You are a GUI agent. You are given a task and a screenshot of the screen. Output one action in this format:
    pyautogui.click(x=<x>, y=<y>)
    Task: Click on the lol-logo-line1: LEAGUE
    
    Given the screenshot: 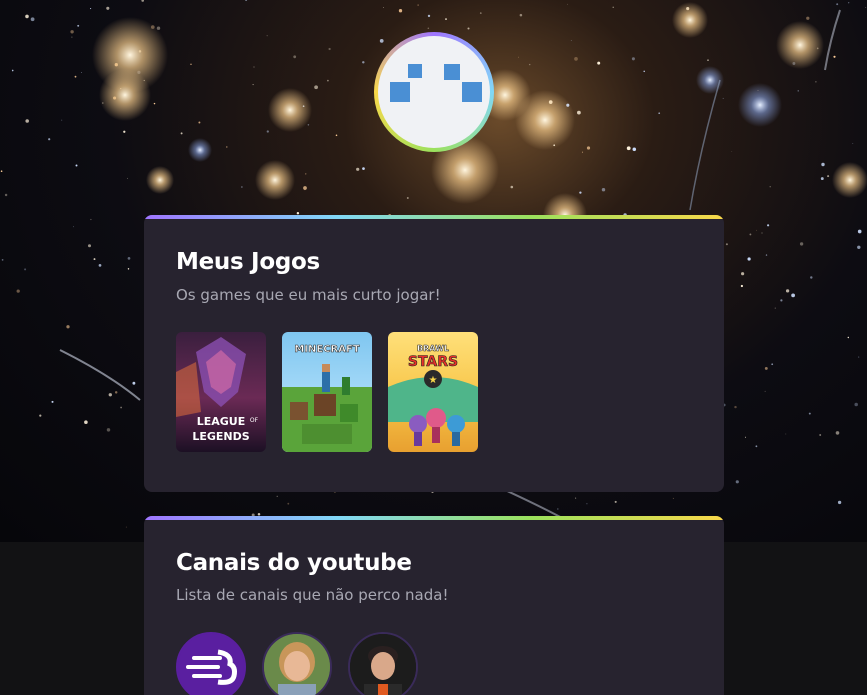 What is the action you would take?
    pyautogui.click(x=221, y=421)
    